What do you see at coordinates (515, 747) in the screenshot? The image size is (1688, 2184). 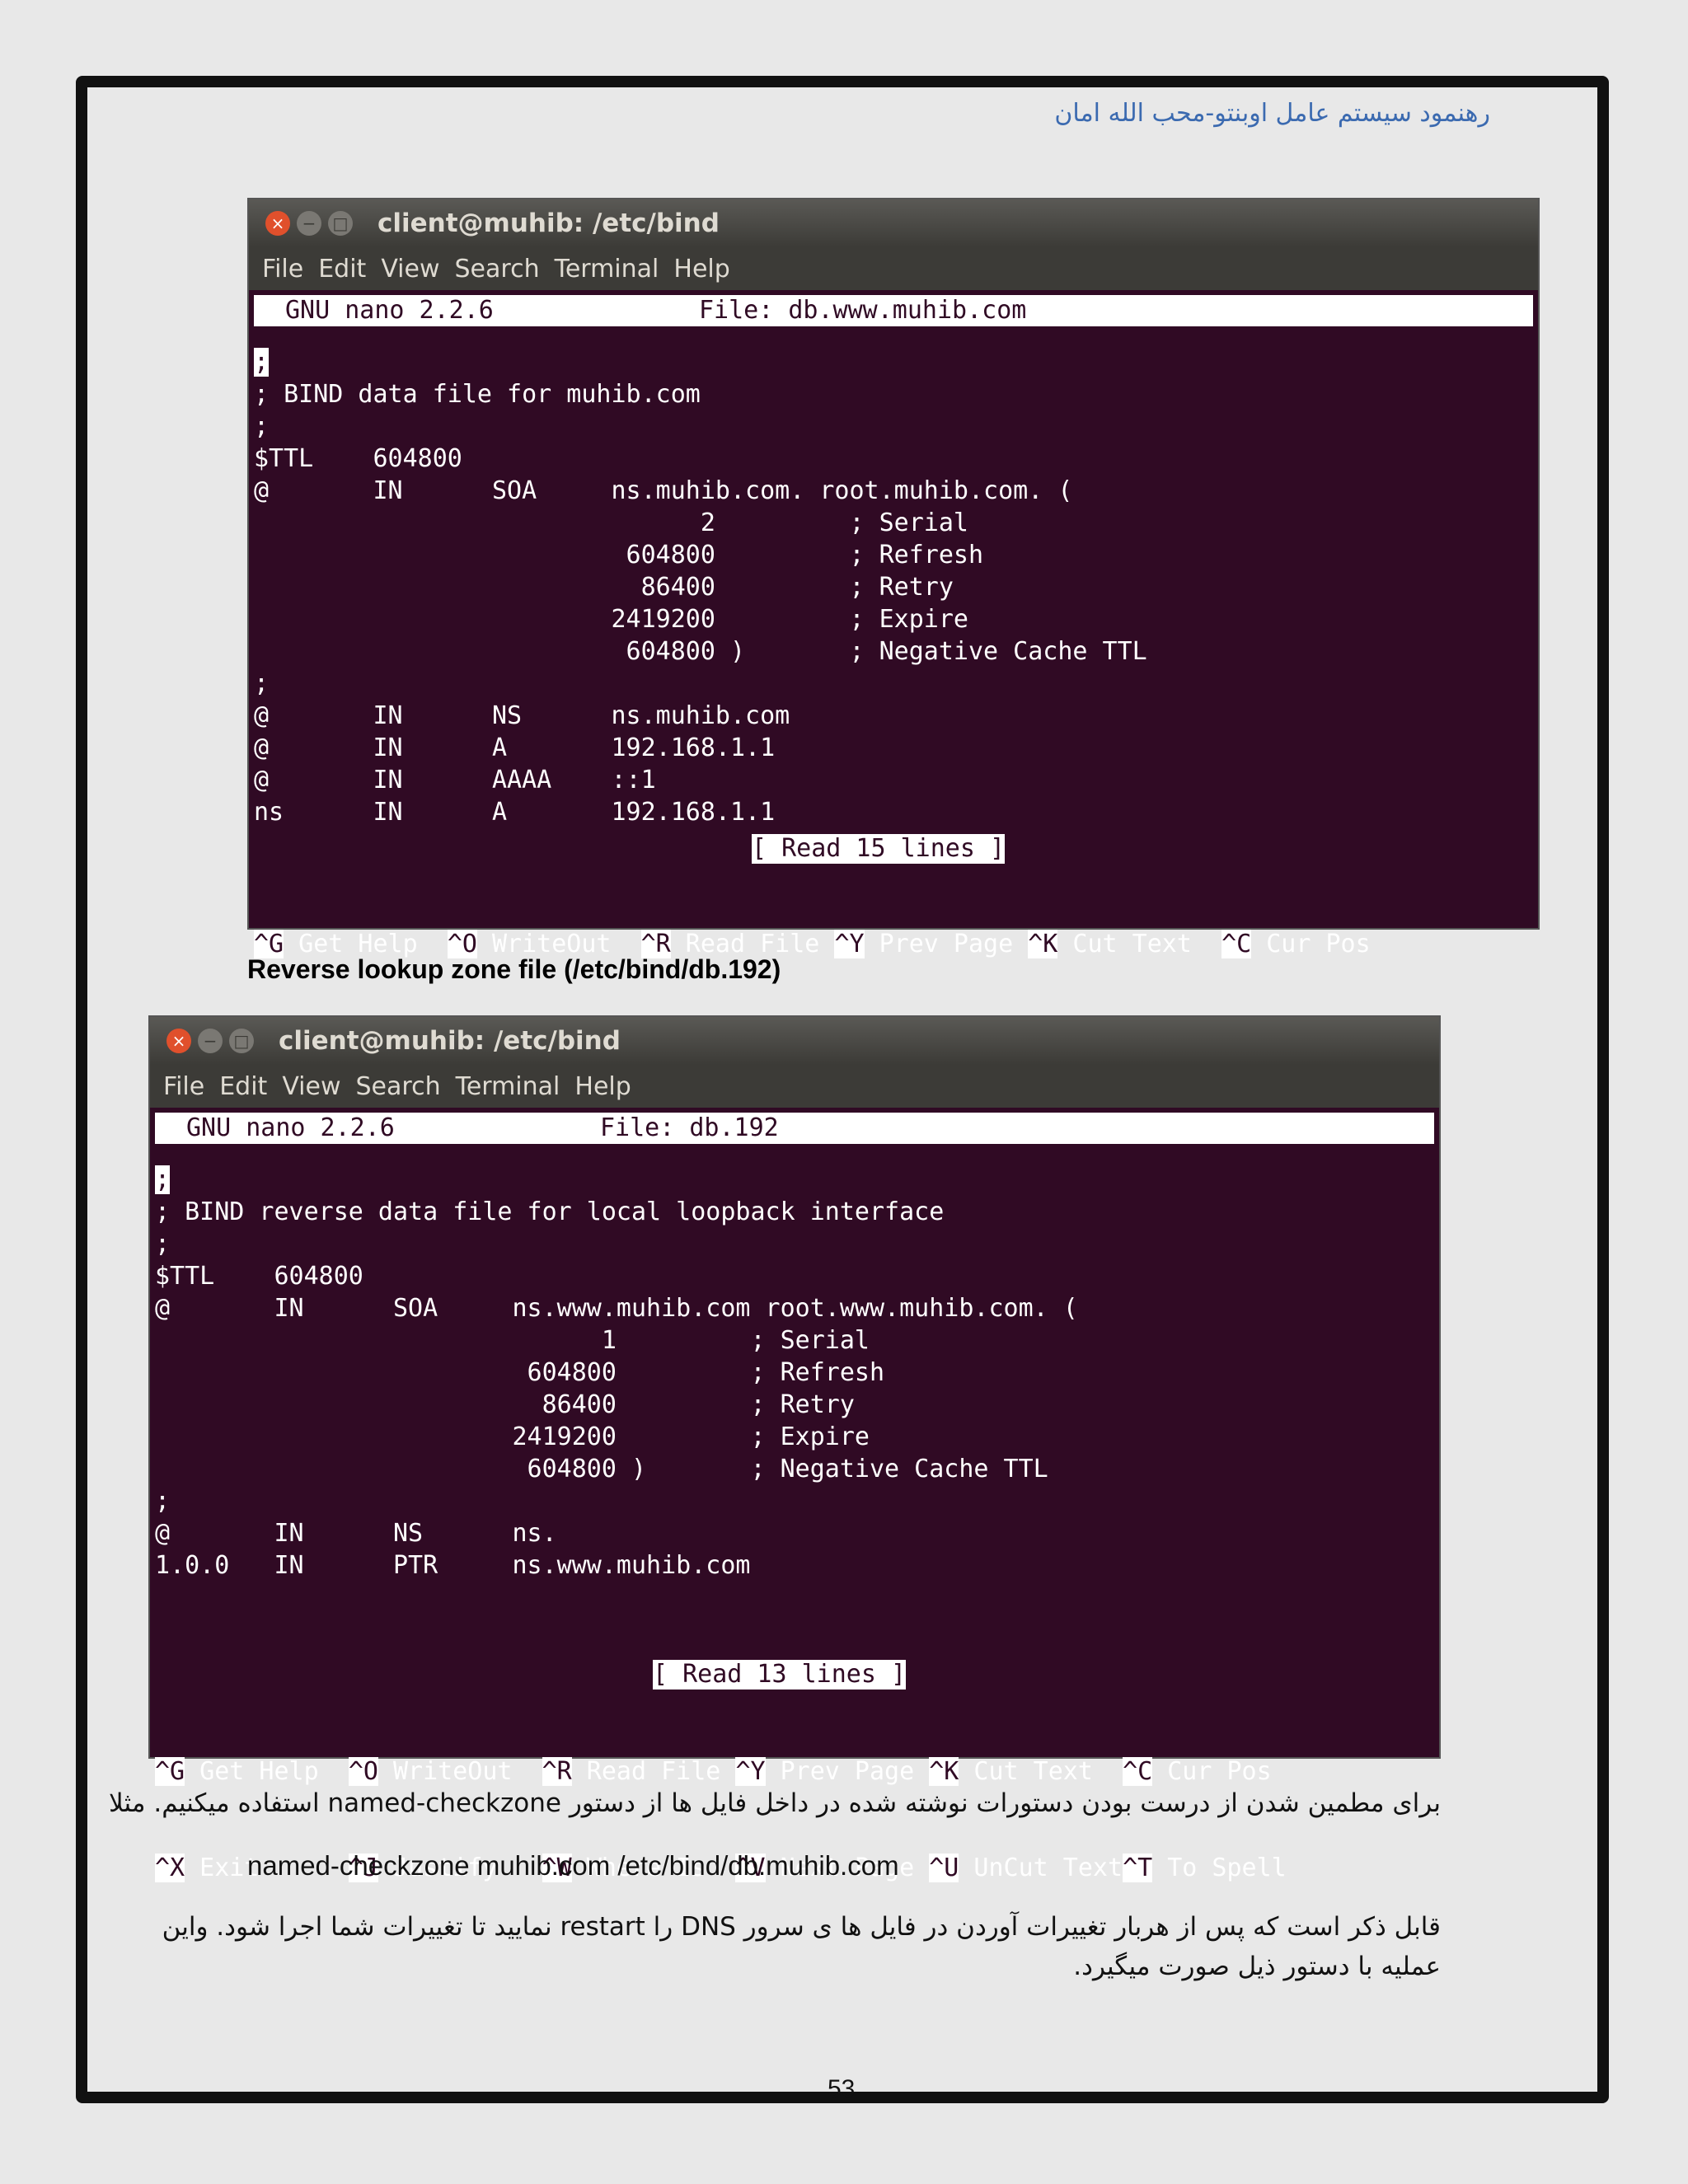 I see `content-line: @ IN A 192.168.1.1` at bounding box center [515, 747].